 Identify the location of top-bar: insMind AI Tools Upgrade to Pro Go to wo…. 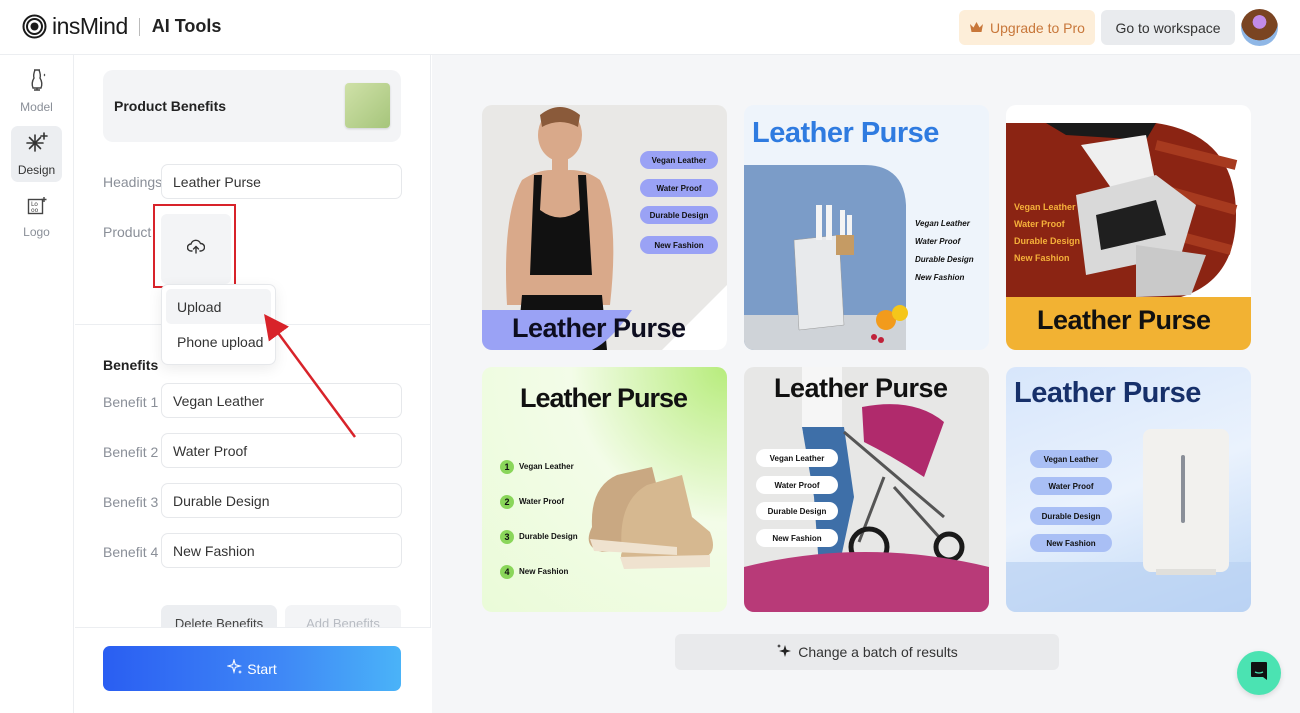
(650, 27).